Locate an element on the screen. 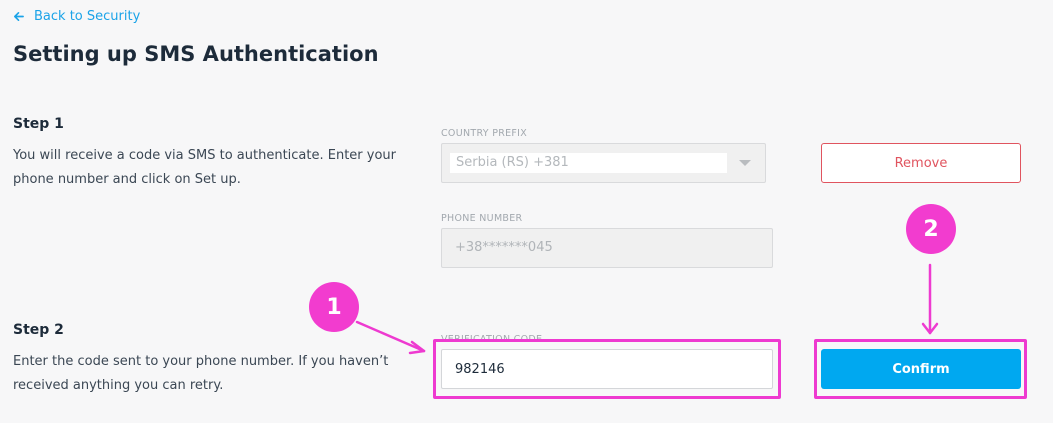 This screenshot has width=1053, height=423. country-prefix-select: Serbia (RS) +381 is located at coordinates (603, 163).